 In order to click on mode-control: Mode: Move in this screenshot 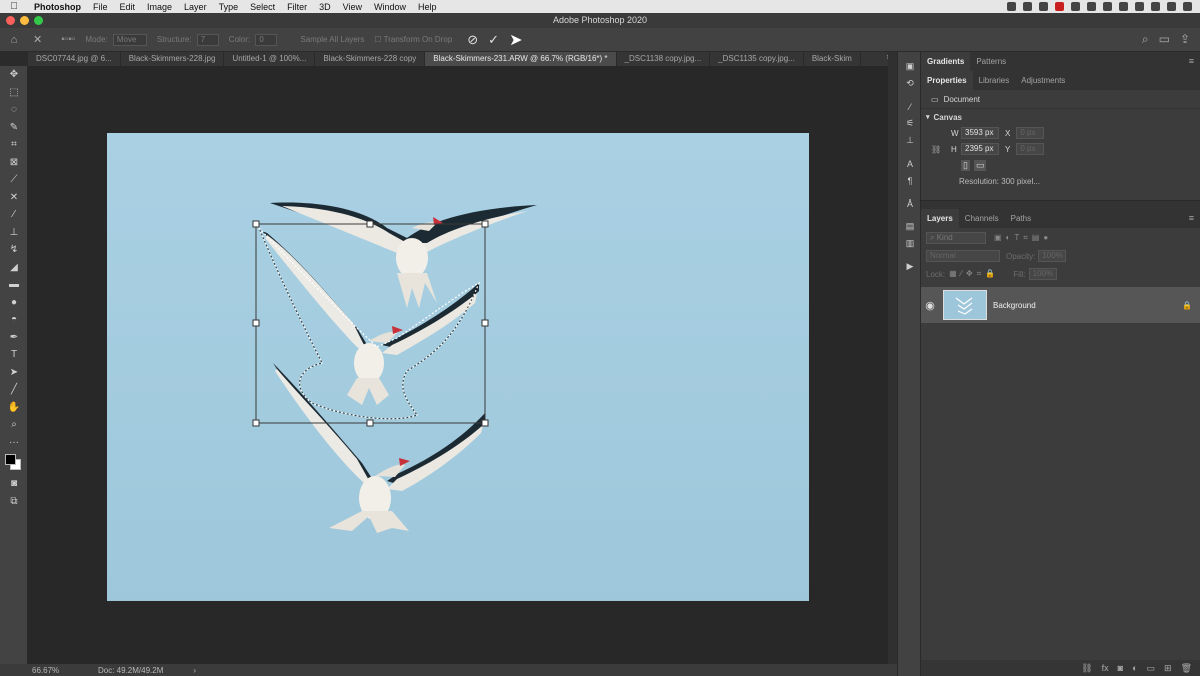, I will do `click(115, 39)`.